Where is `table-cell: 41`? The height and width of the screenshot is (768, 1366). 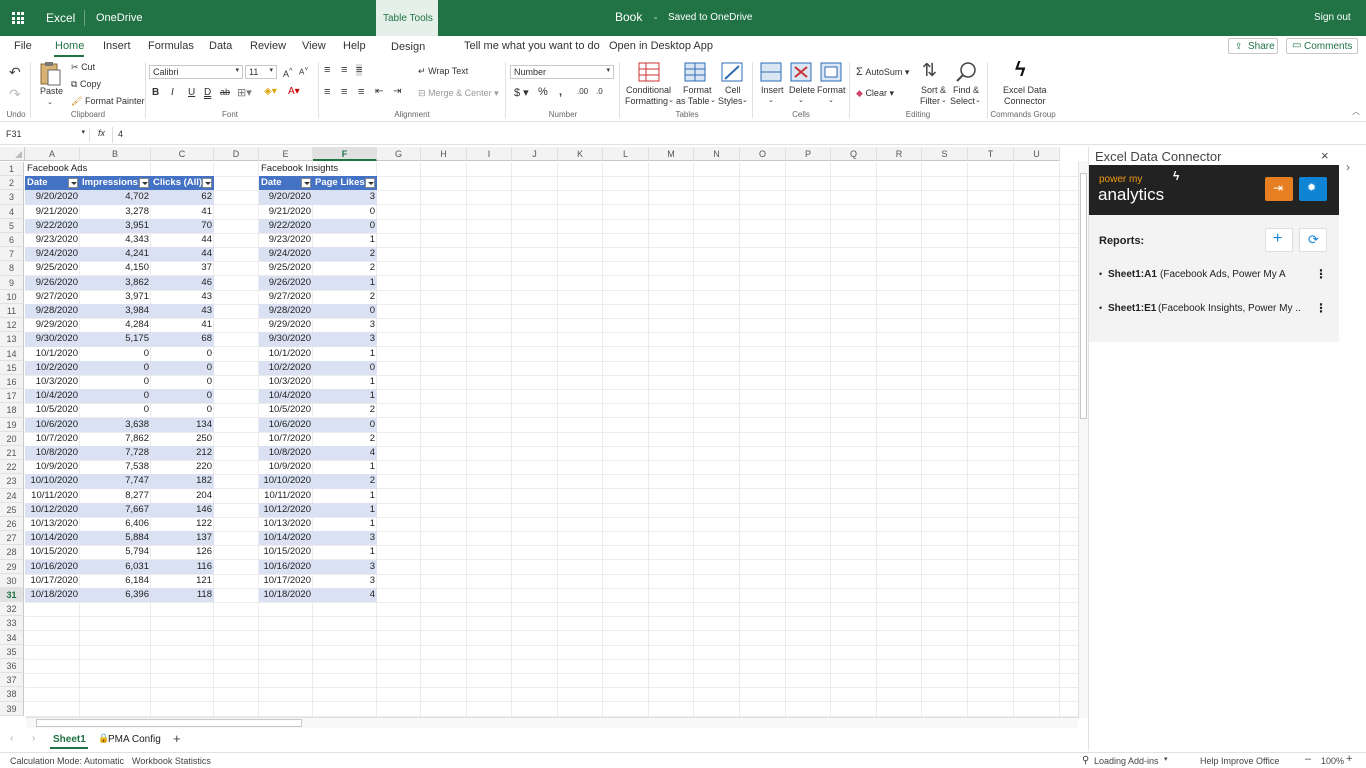
table-cell: 41 is located at coordinates (182, 212).